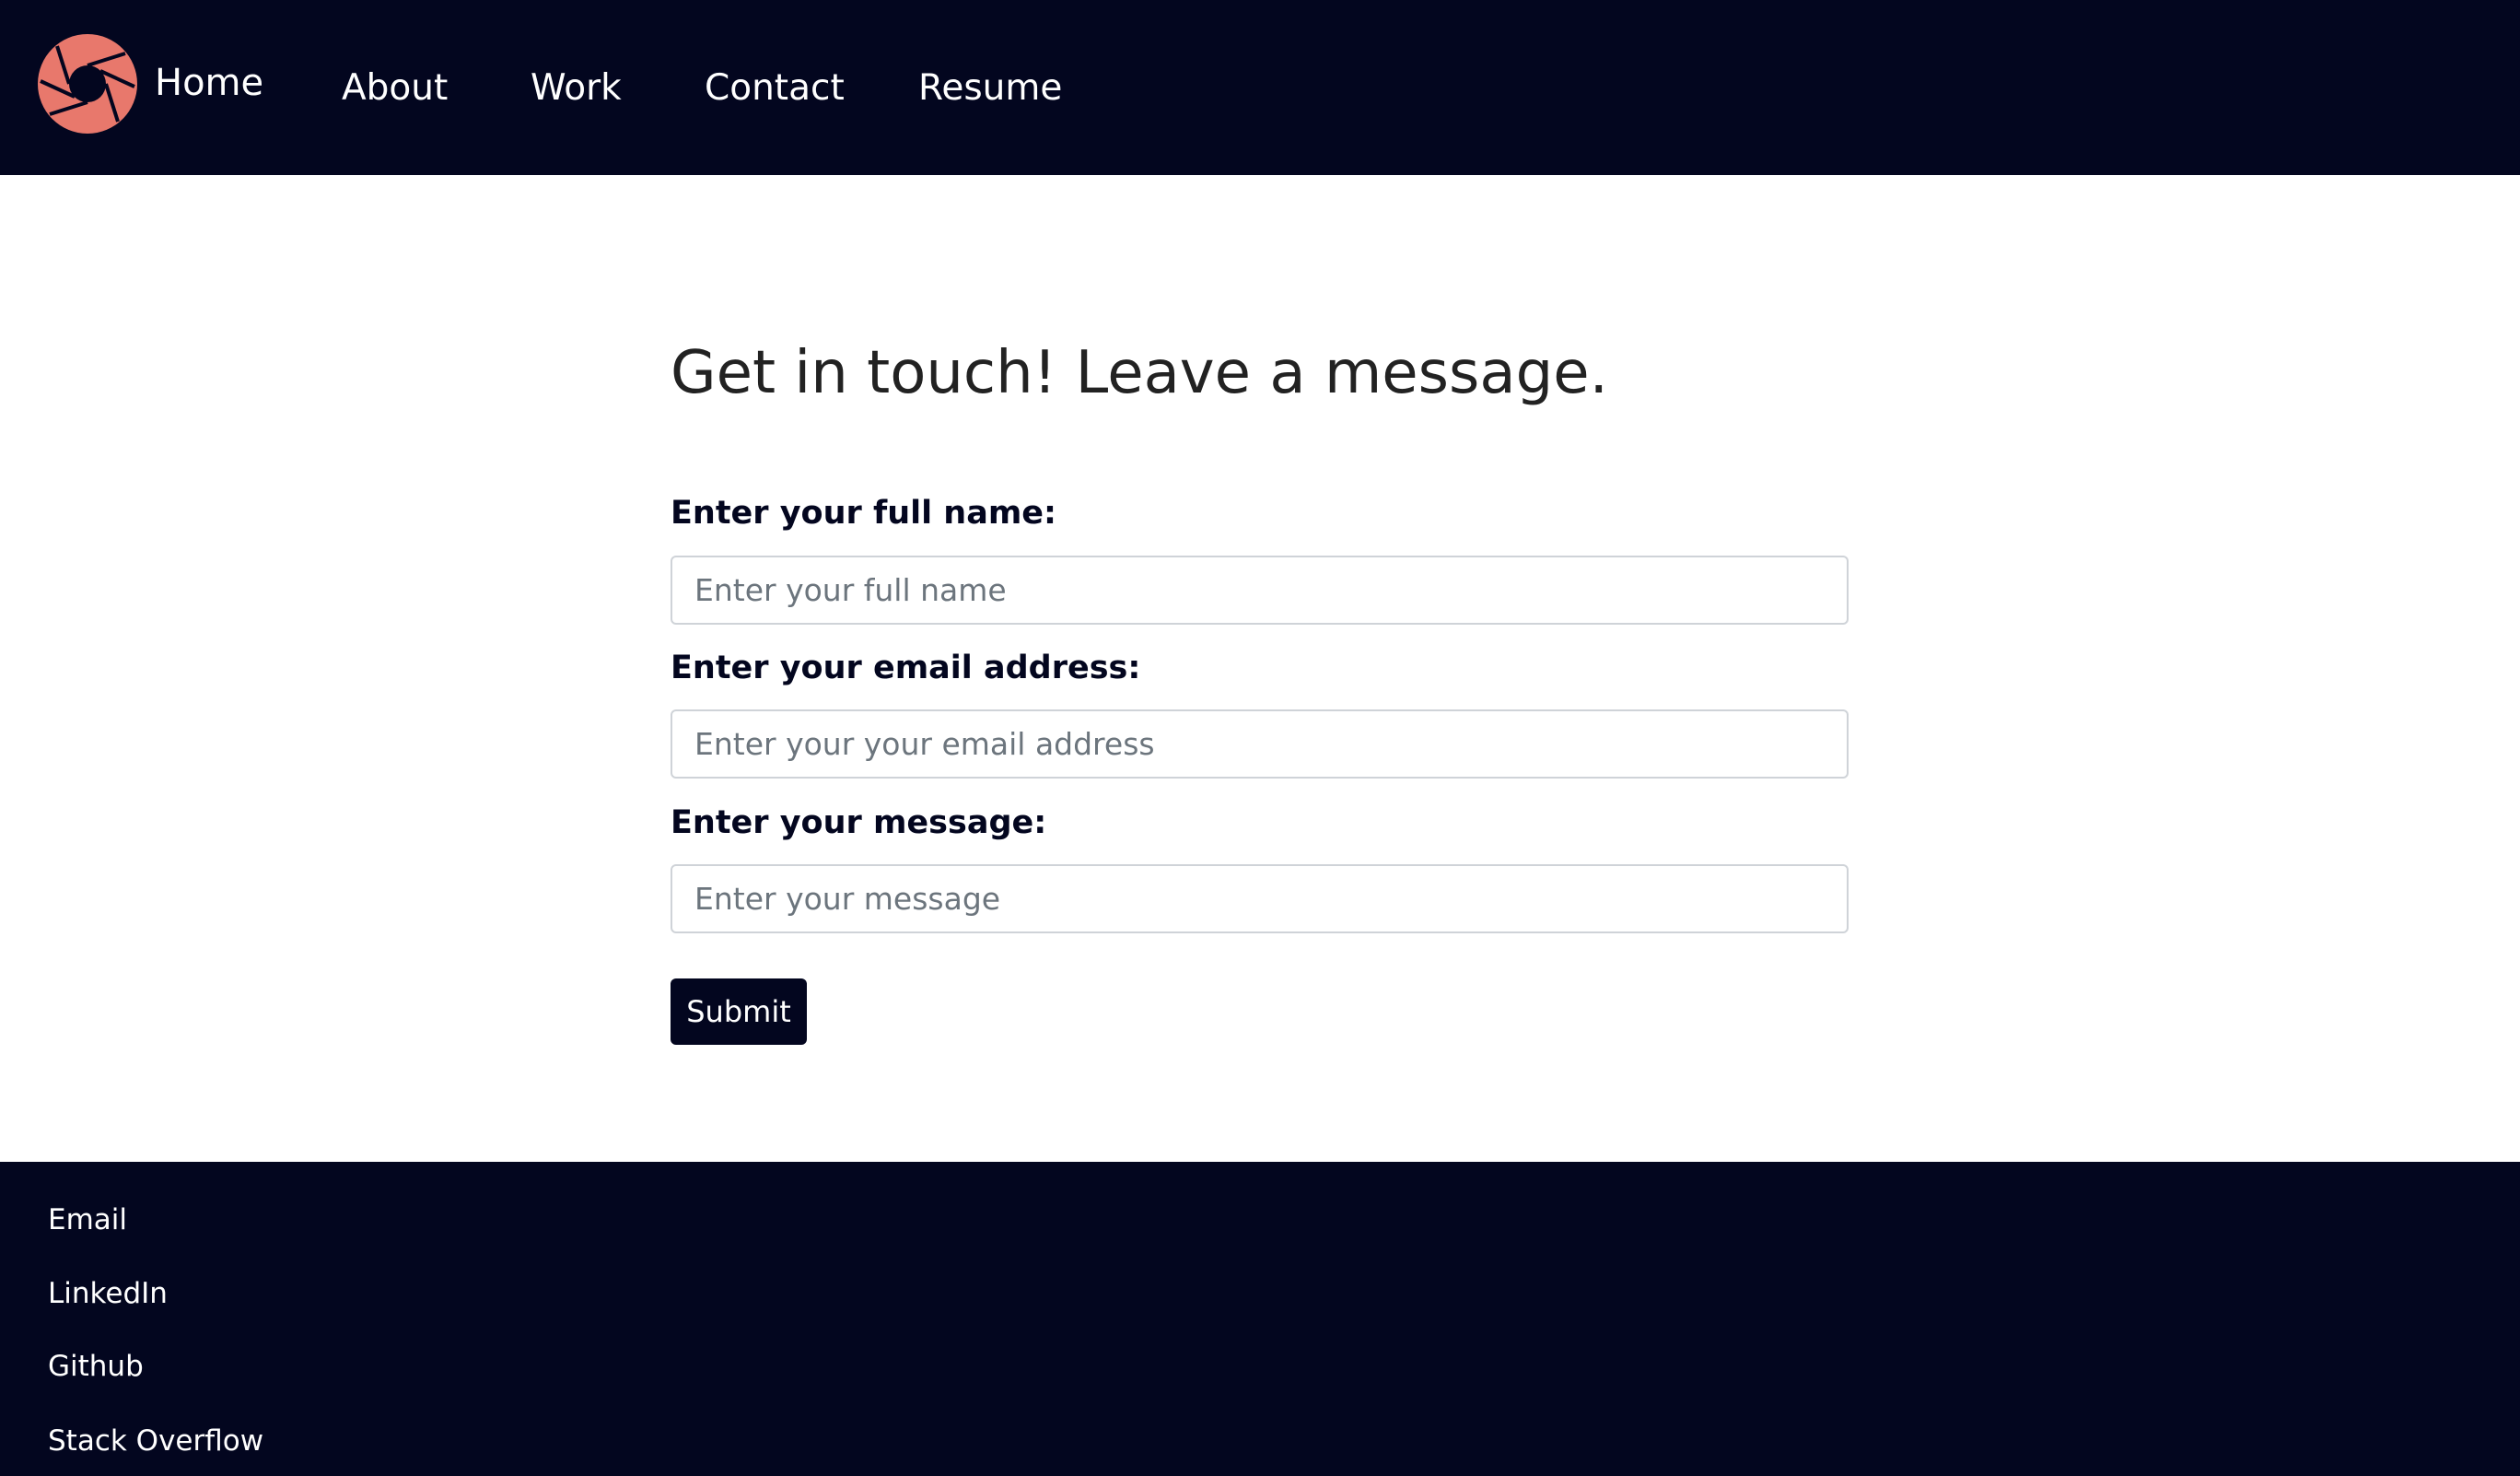  Describe the element at coordinates (87, 84) in the screenshot. I see `camera-aperture-icon` at that location.